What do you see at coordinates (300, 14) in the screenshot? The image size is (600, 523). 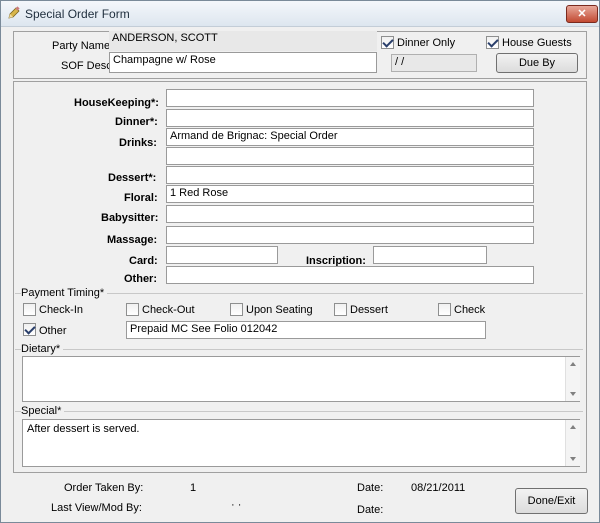 I see `title-bar: Special Order Form ✕` at bounding box center [300, 14].